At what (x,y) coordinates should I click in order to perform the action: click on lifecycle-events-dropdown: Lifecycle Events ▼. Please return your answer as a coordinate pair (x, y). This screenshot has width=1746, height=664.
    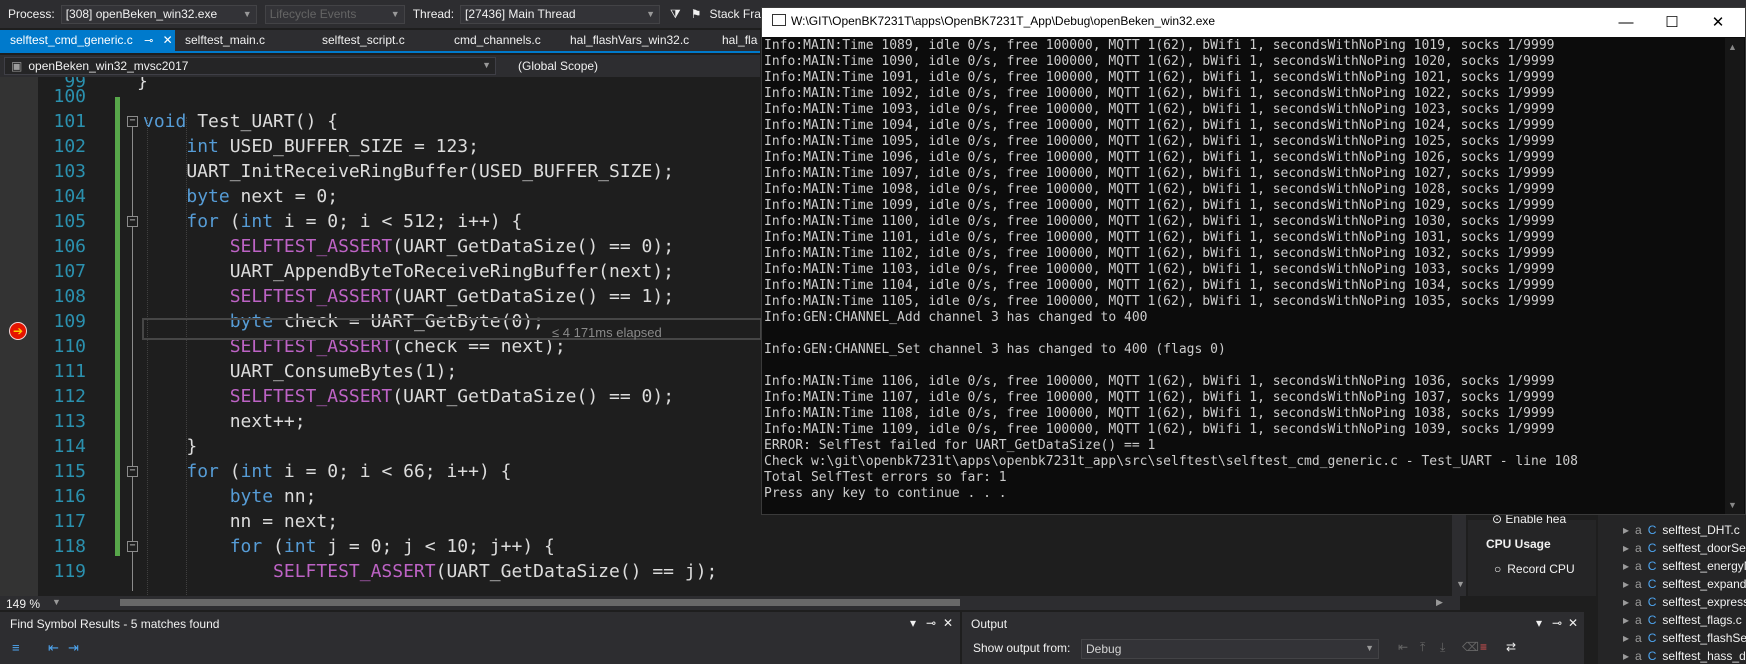
    Looking at the image, I should click on (334, 14).